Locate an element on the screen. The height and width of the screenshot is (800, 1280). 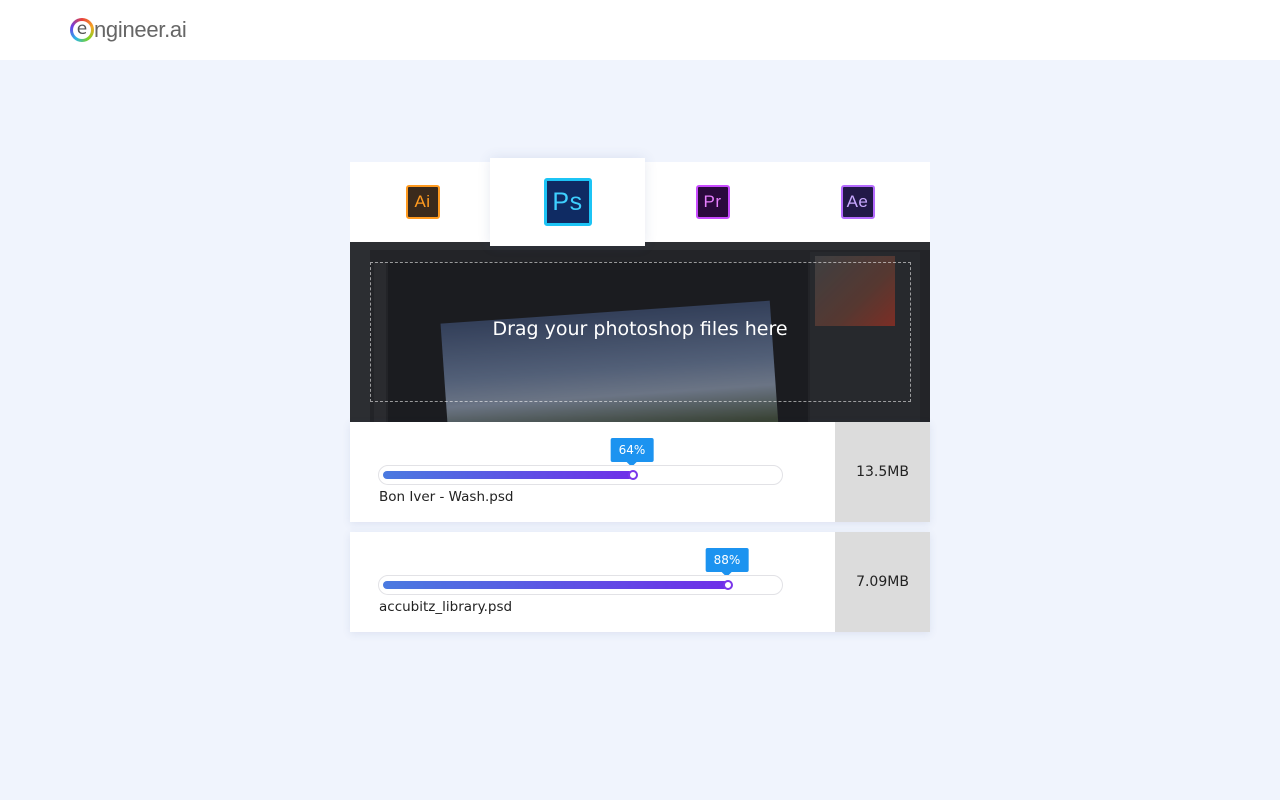
logo: e ngineer.ai is located at coordinates (128, 30).